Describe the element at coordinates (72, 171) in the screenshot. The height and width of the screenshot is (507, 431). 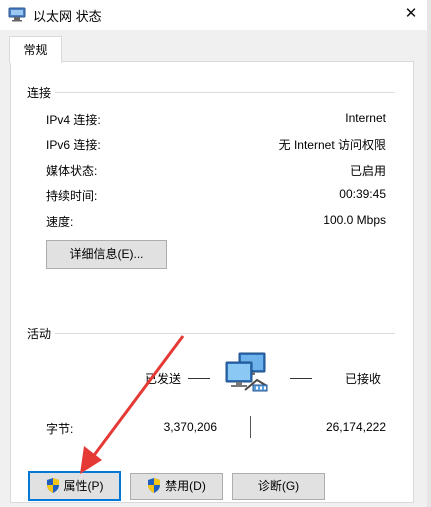
I see `media-state-label: 媒体状态:` at that location.